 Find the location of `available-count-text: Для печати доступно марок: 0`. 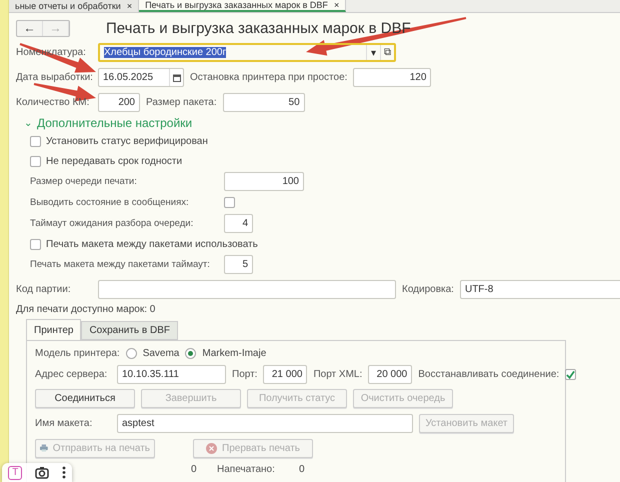

available-count-text: Для печати доступно марок: 0 is located at coordinates (86, 309).